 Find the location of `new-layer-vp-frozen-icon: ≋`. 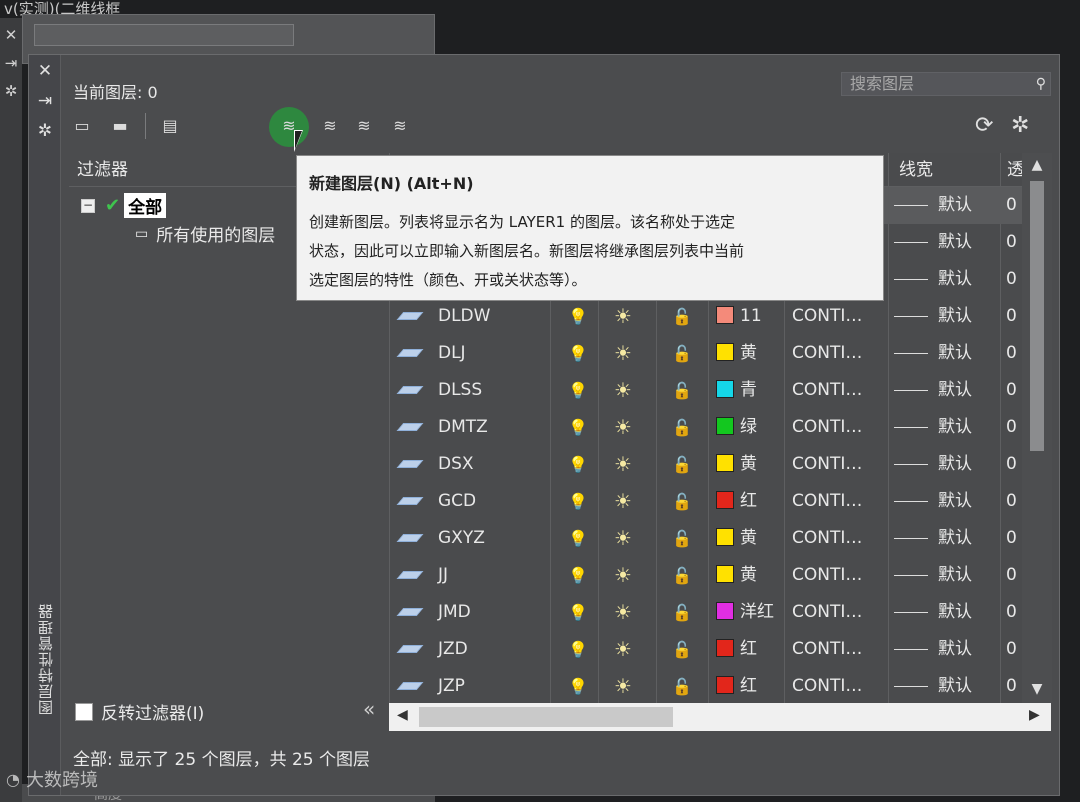

new-layer-vp-frozen-icon: ≋ is located at coordinates (330, 125).